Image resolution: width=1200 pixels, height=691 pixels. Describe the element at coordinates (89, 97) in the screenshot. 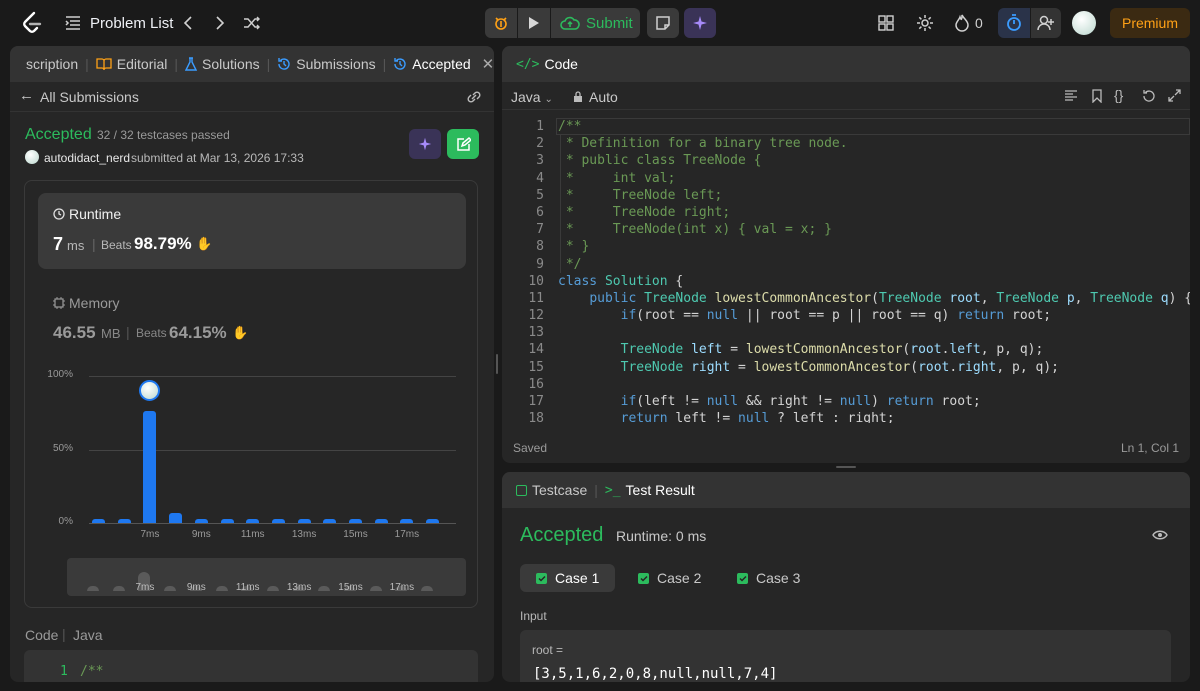

I see `all-submissions-link: All Submissions` at that location.